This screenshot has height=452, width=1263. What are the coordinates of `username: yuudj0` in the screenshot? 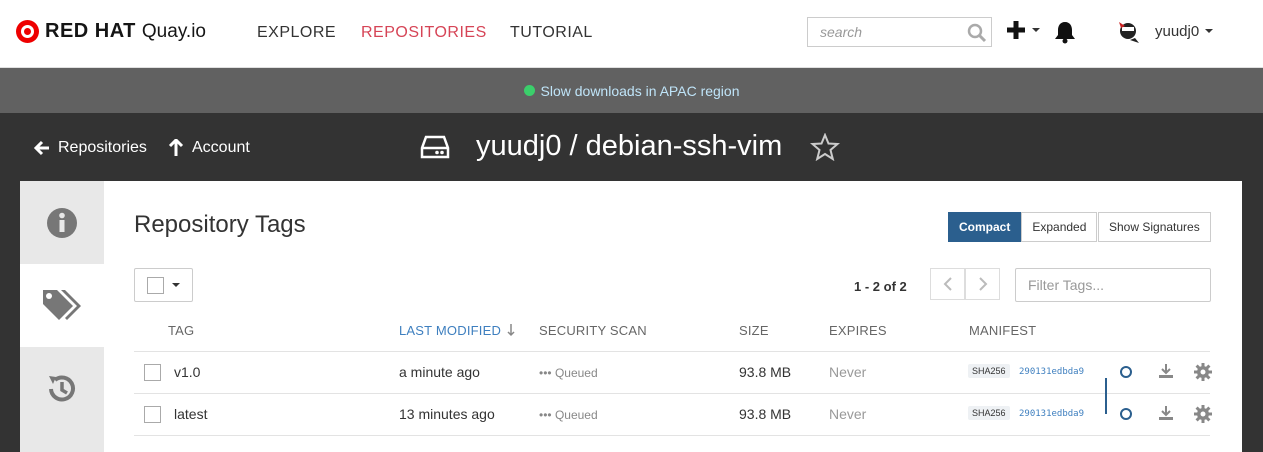 It's located at (1177, 31).